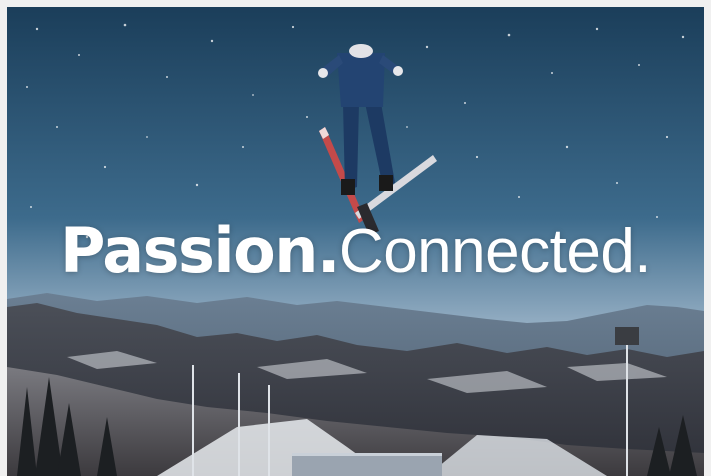  Describe the element at coordinates (199, 250) in the screenshot. I see `headline-passion: Passion.` at that location.